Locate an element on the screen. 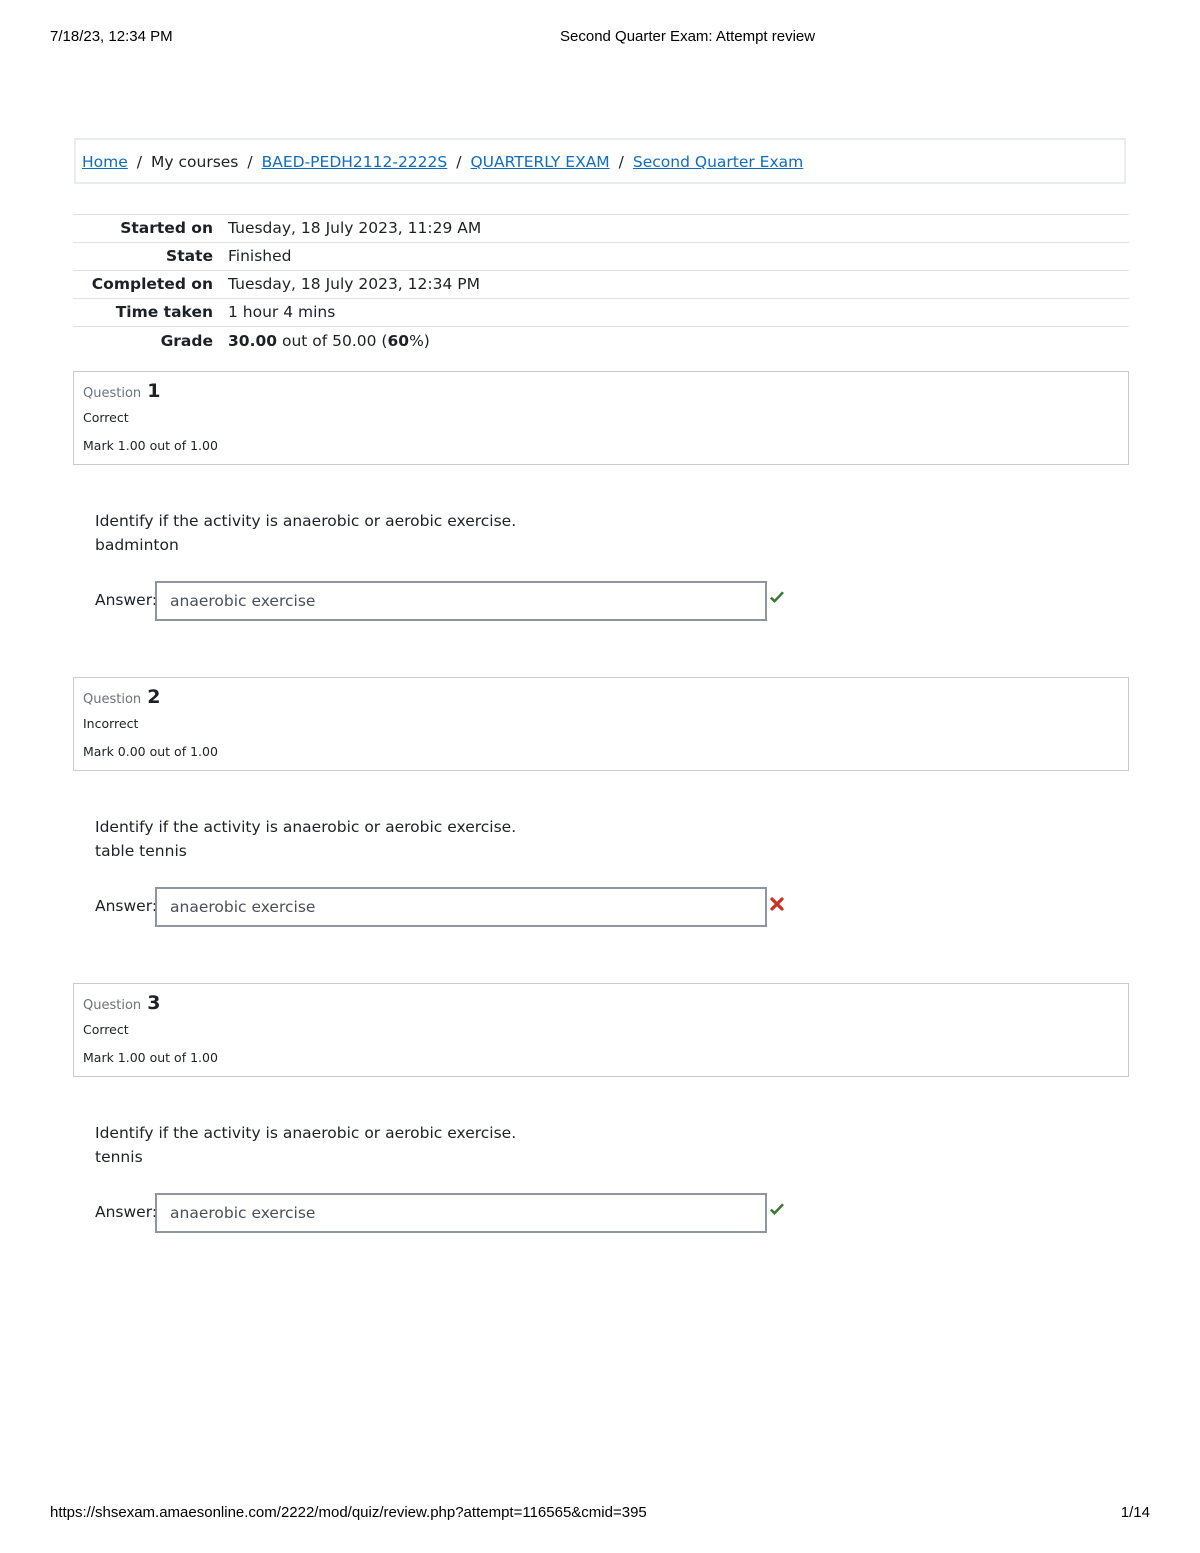 This screenshot has width=1200, height=1553. grade-value: 30.00 out of 50.00 (60%) is located at coordinates (329, 341).